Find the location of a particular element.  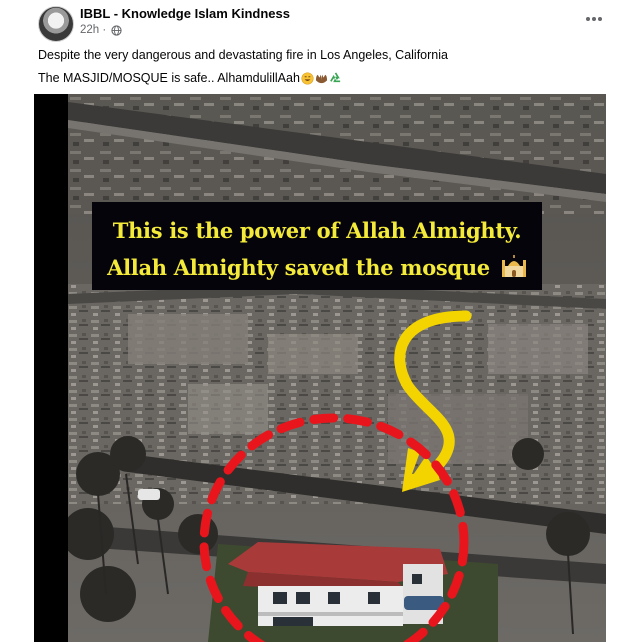

post-meta: 22h · is located at coordinates (101, 30).